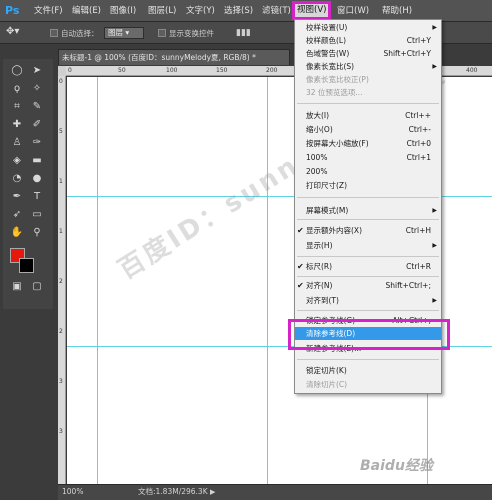 This screenshot has height=500, width=492. Describe the element at coordinates (353, 11) in the screenshot. I see `menu-window: 窗口(W)` at that location.